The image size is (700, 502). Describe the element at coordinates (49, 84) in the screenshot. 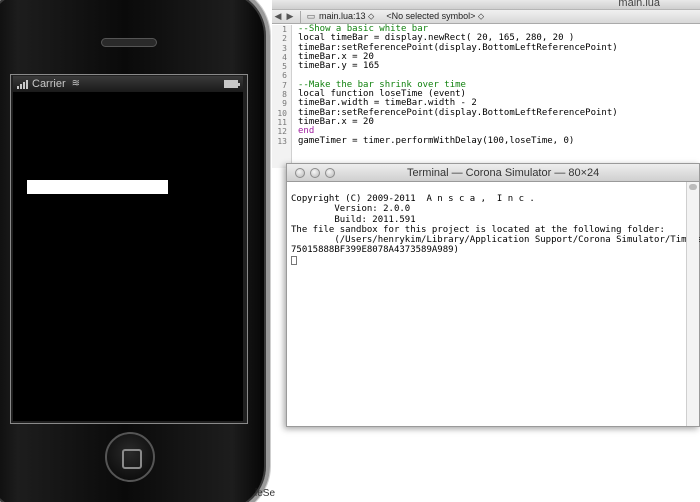

I see `carrier-label: Carrier` at that location.